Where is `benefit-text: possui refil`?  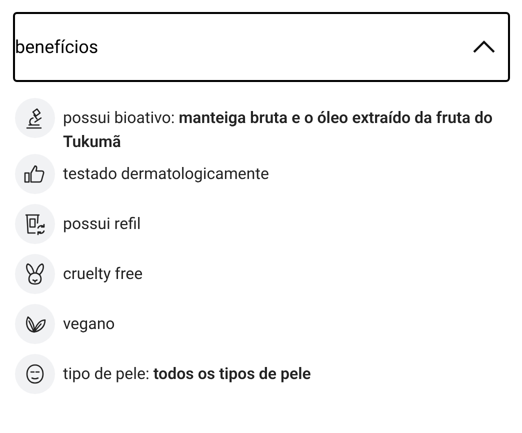 benefit-text: possui refil is located at coordinates (102, 224).